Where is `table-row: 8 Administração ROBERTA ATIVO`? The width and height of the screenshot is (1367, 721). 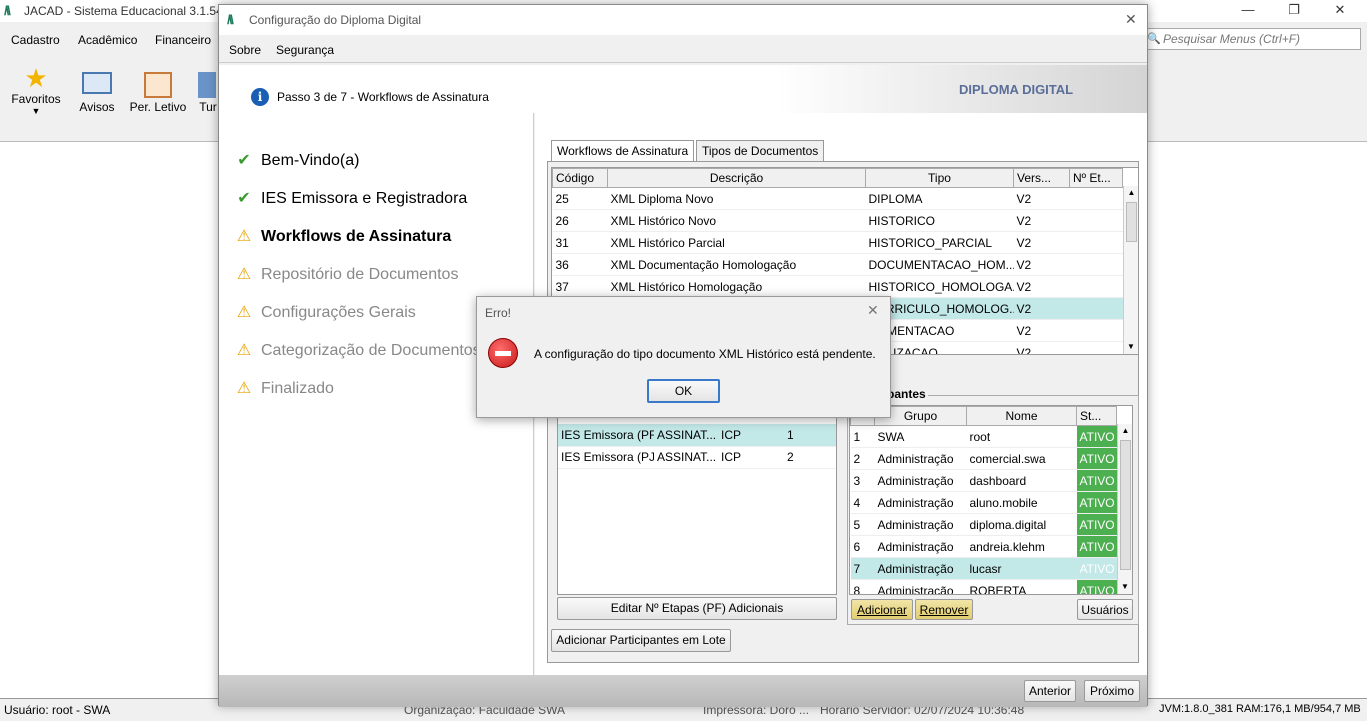
table-row: 8 Administração ROBERTA ATIVO is located at coordinates (983, 586).